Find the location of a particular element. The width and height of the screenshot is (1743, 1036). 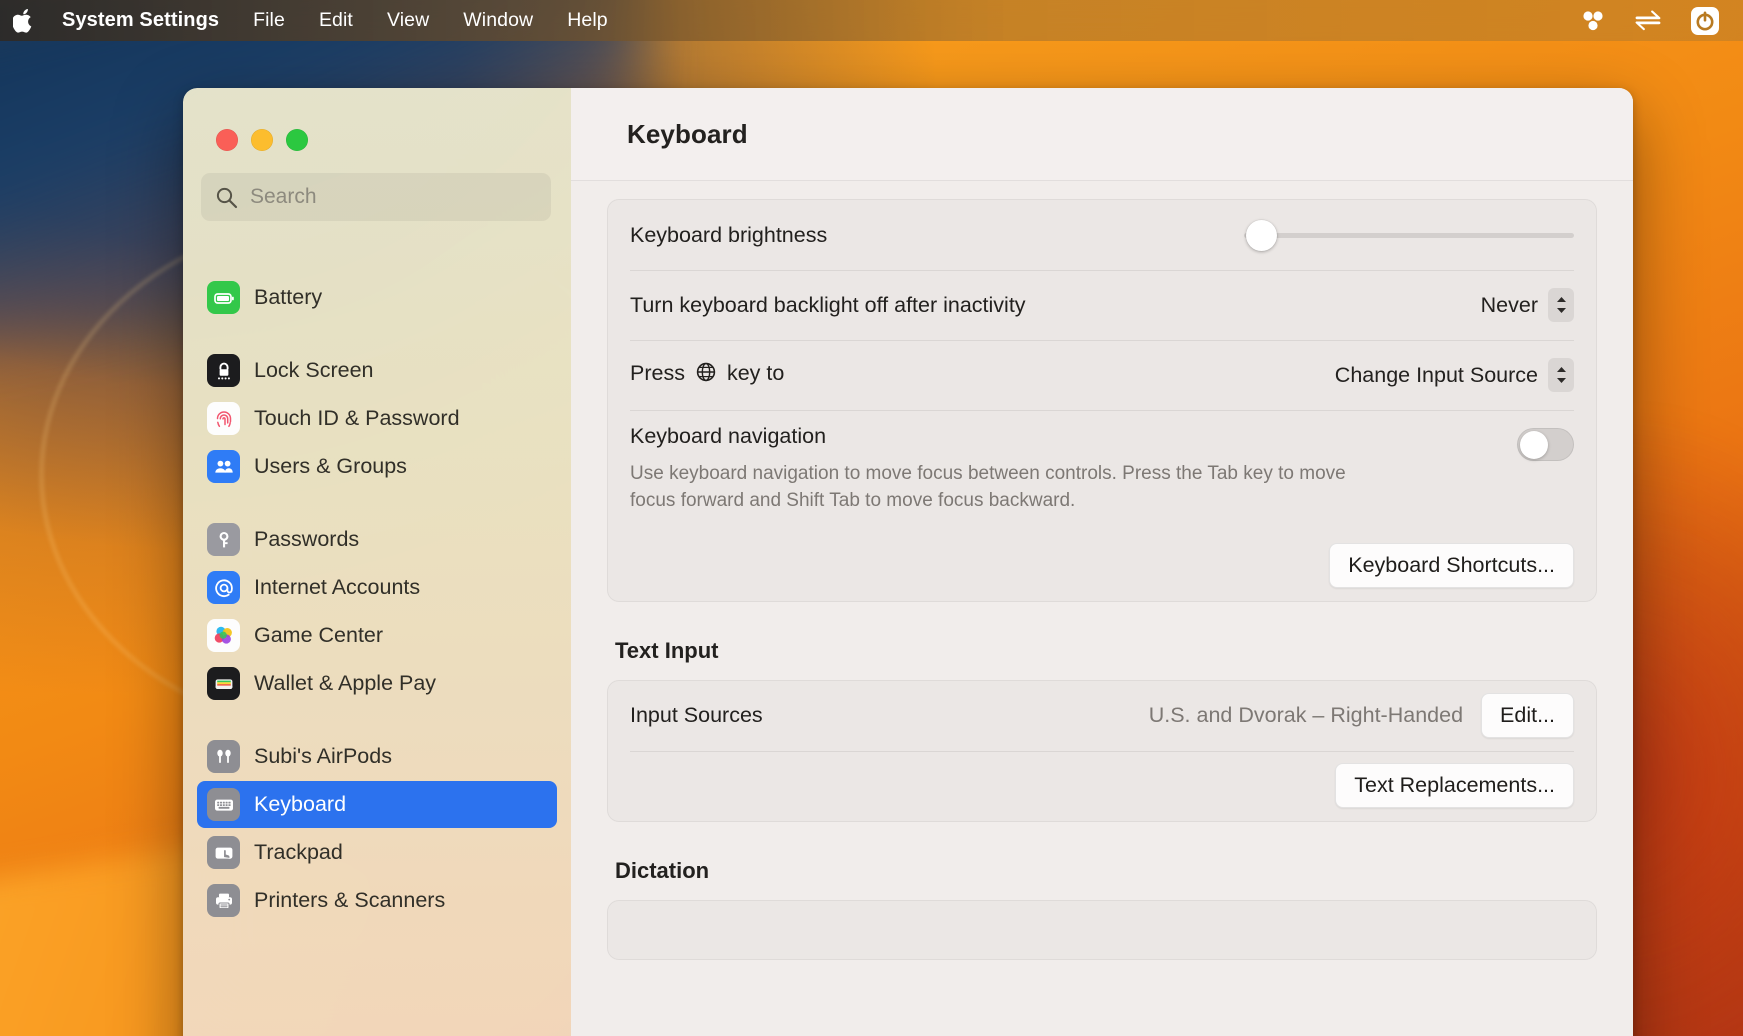

battery-icon is located at coordinates (223, 297).